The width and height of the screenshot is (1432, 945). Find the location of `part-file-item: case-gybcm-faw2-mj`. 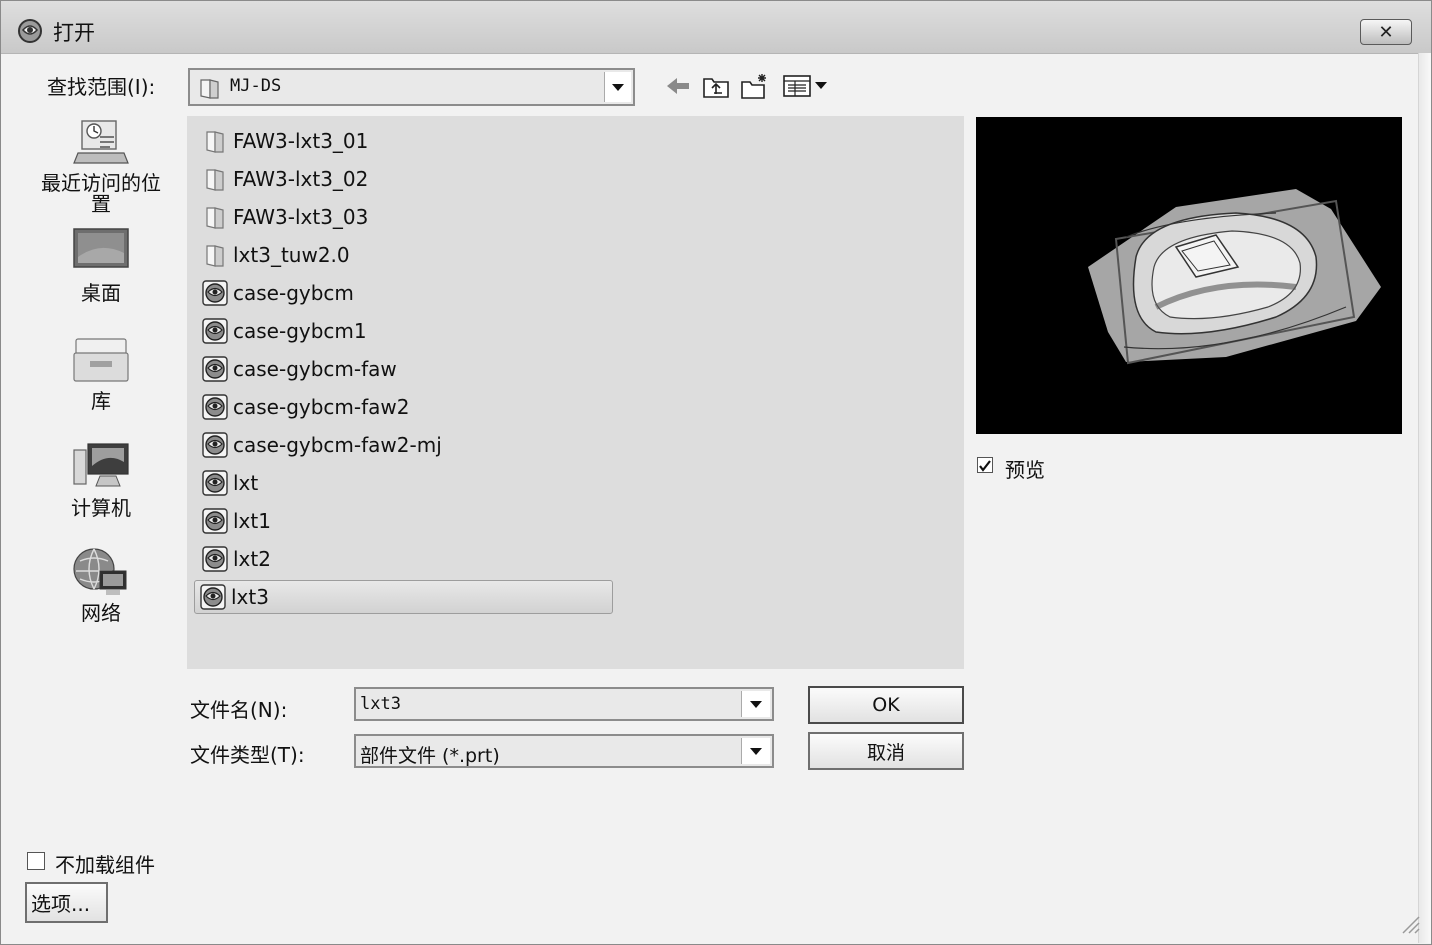

part-file-item: case-gybcm-faw2-mj is located at coordinates (402, 445).